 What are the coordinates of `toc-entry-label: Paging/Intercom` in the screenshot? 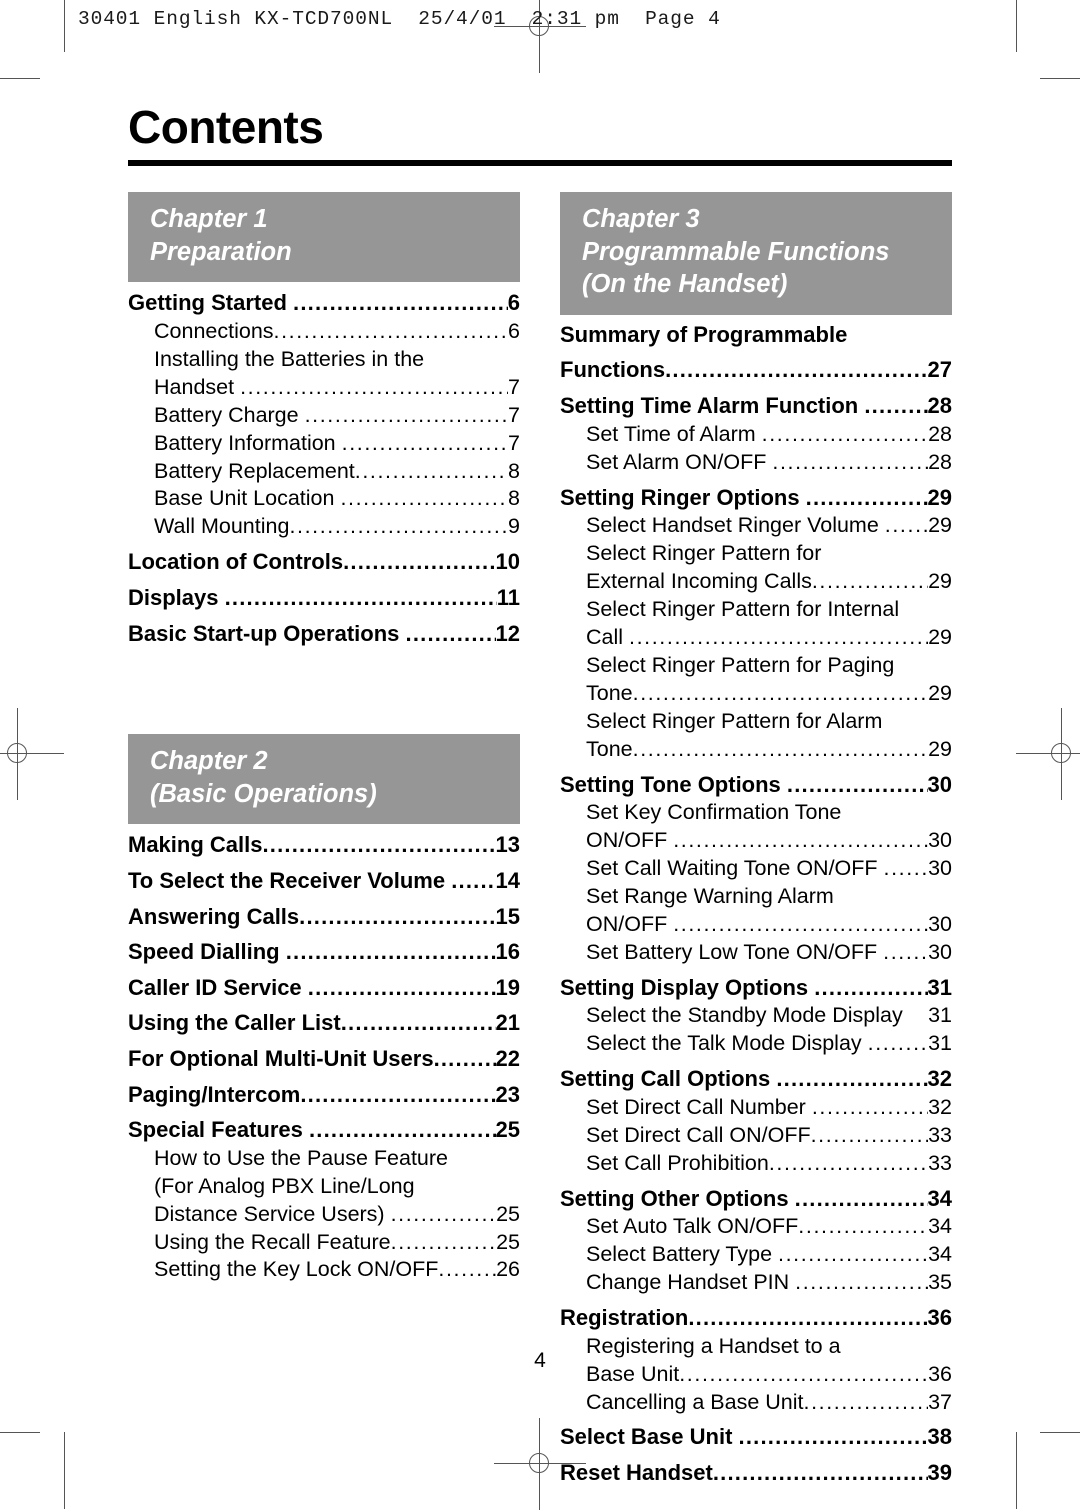 It's located at (214, 1094).